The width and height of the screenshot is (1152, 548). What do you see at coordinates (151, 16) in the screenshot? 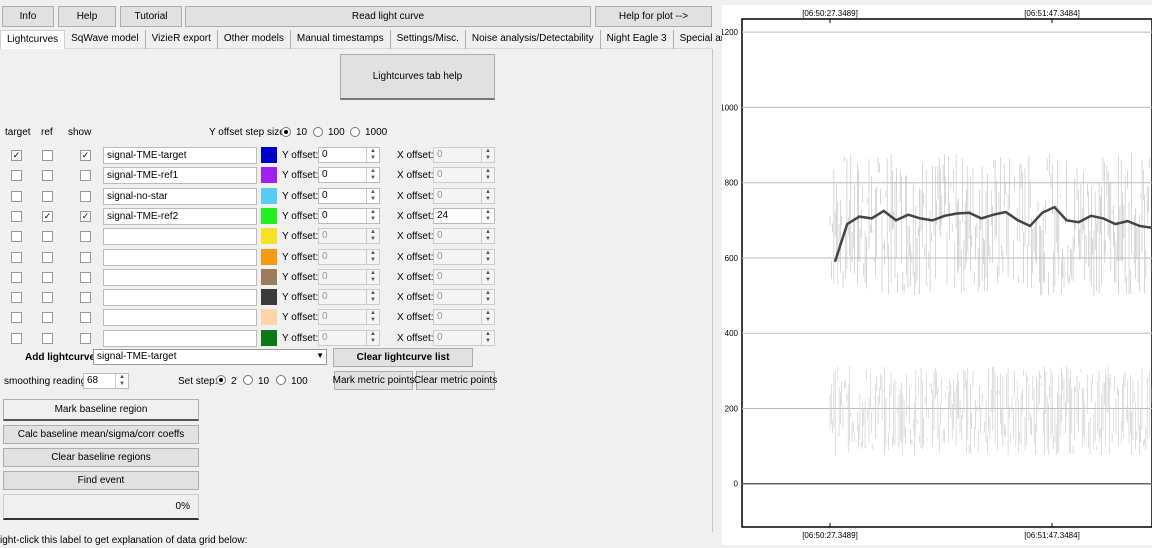
I see `tutorial-button: Tutorial` at bounding box center [151, 16].